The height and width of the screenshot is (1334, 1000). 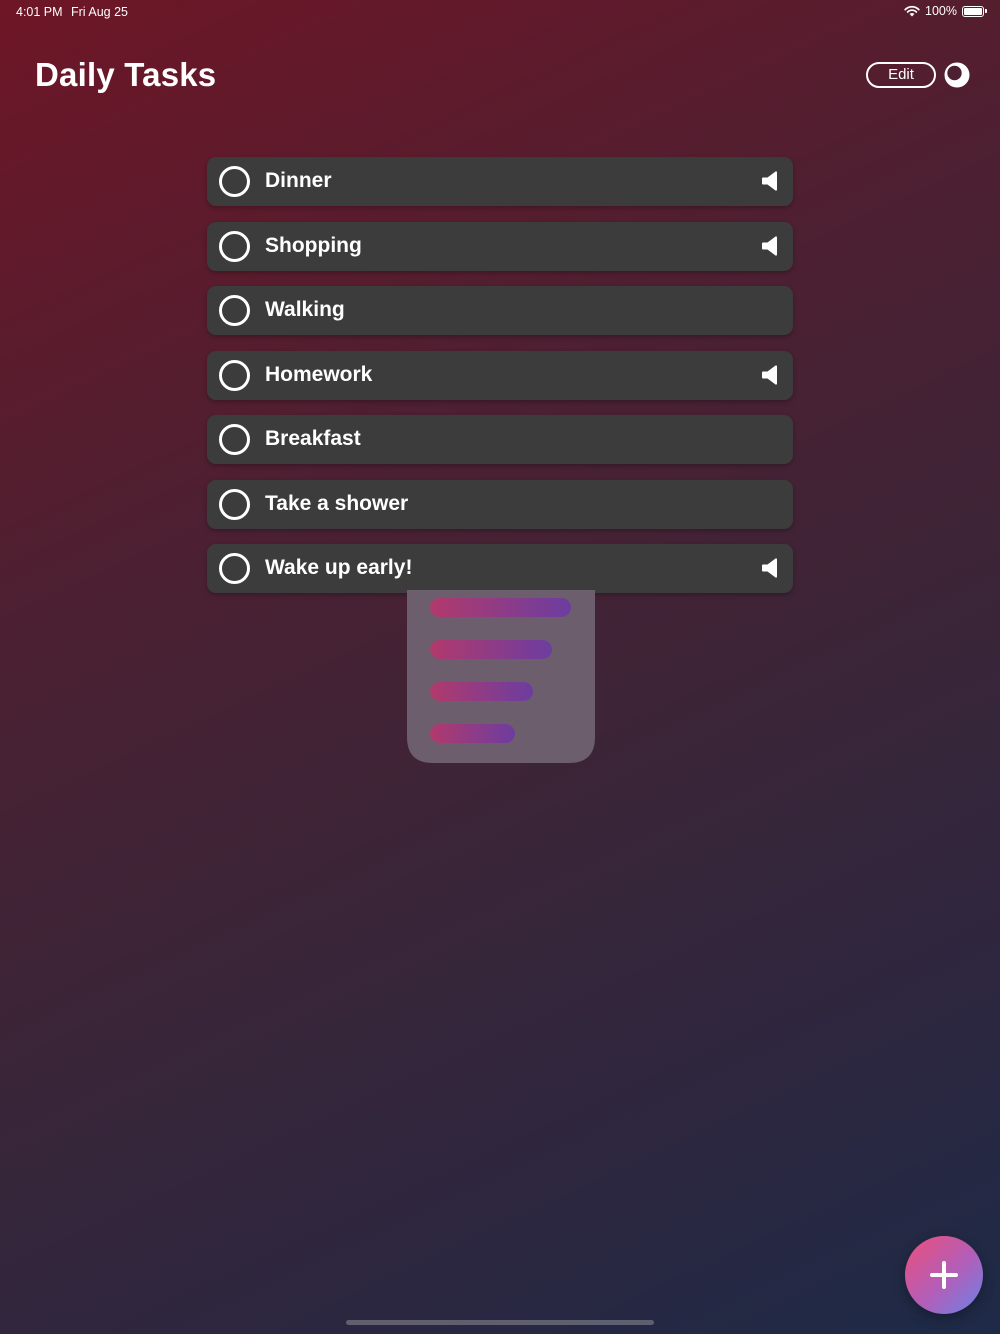 I want to click on task-label: Breakfast, so click(x=313, y=438).